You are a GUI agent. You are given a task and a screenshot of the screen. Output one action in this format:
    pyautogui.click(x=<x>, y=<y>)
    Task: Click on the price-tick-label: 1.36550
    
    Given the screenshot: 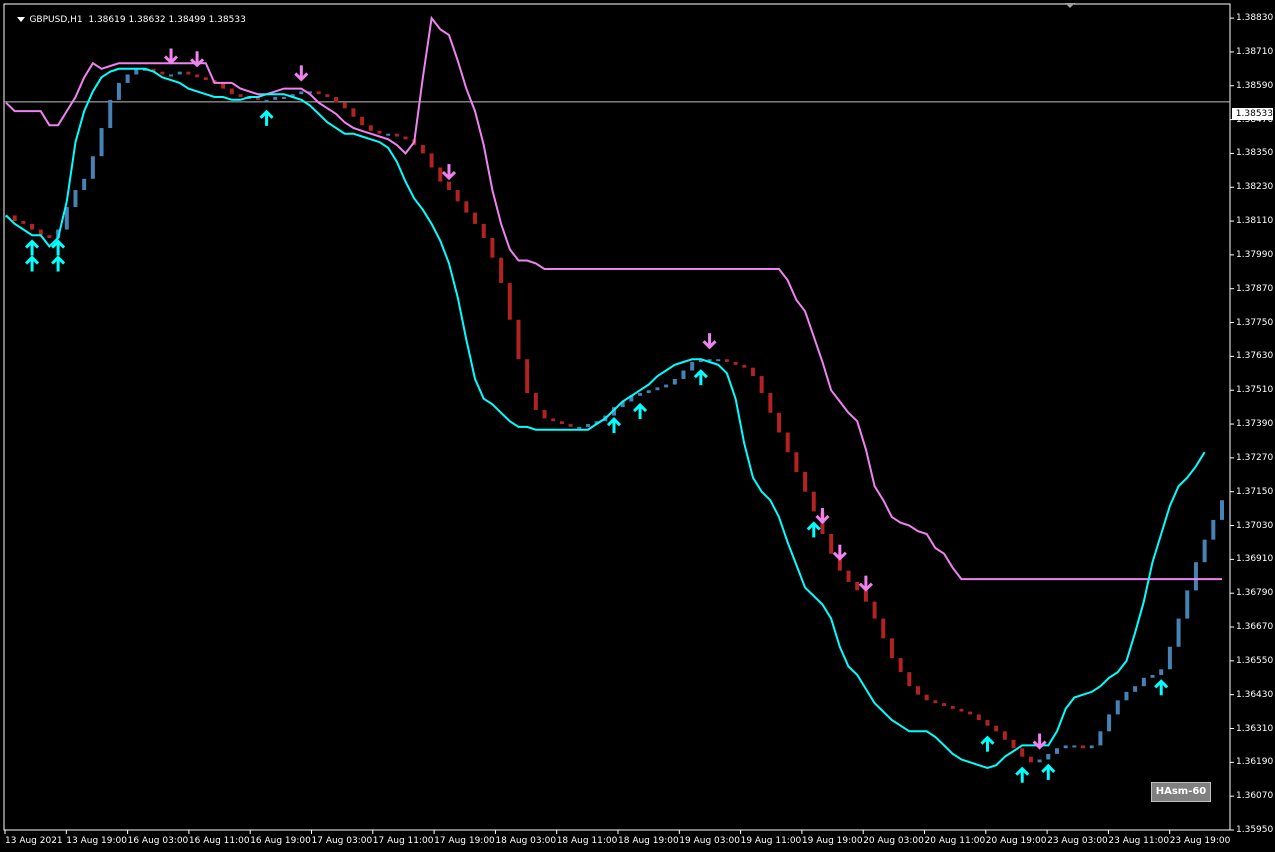 What is the action you would take?
    pyautogui.click(x=1255, y=660)
    